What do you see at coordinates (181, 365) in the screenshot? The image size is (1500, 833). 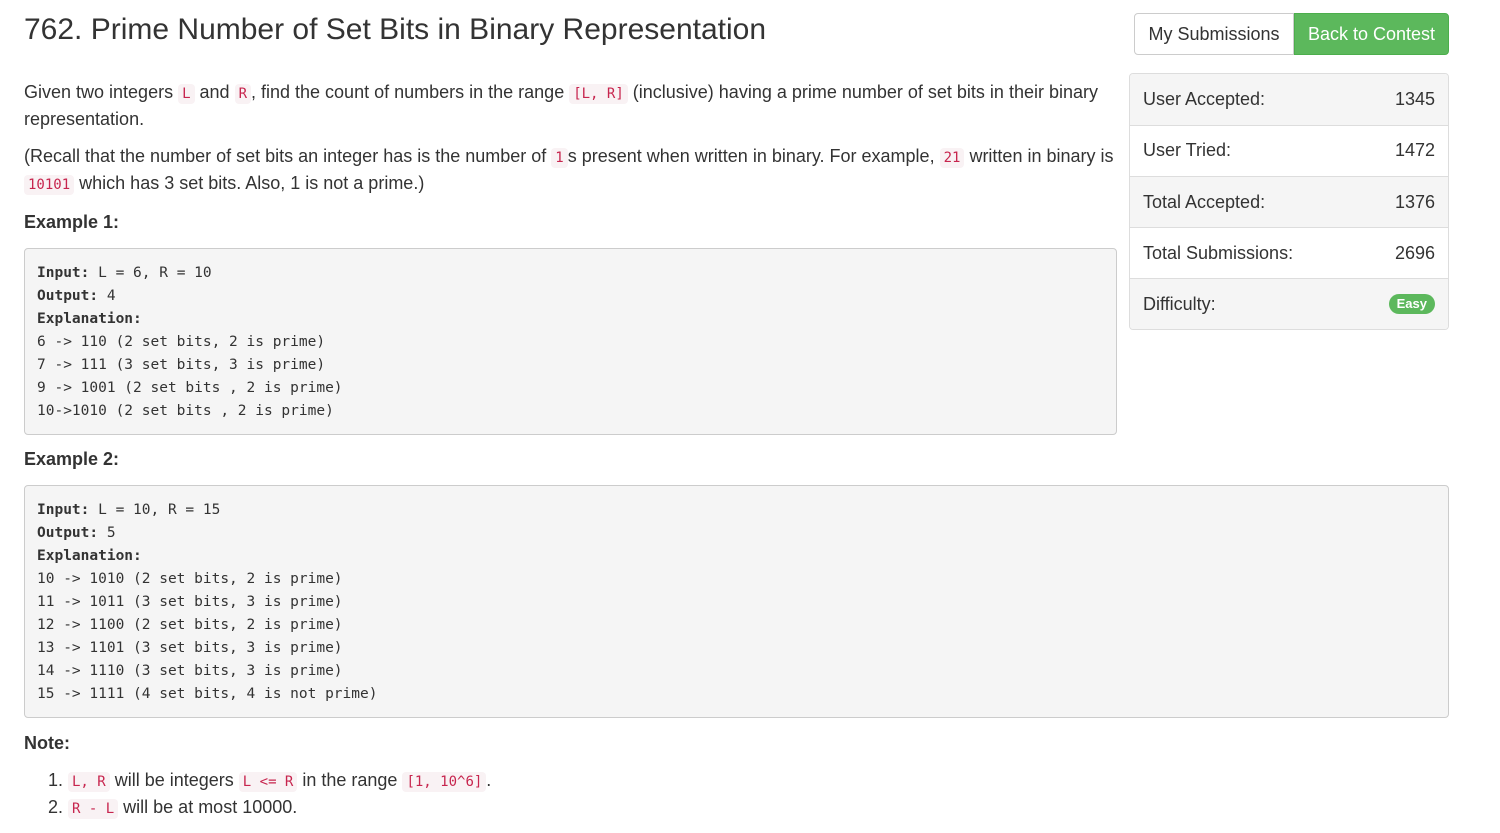 I see `explanation-line: 7 -> 111 (3 set bits, 3 is prime)` at bounding box center [181, 365].